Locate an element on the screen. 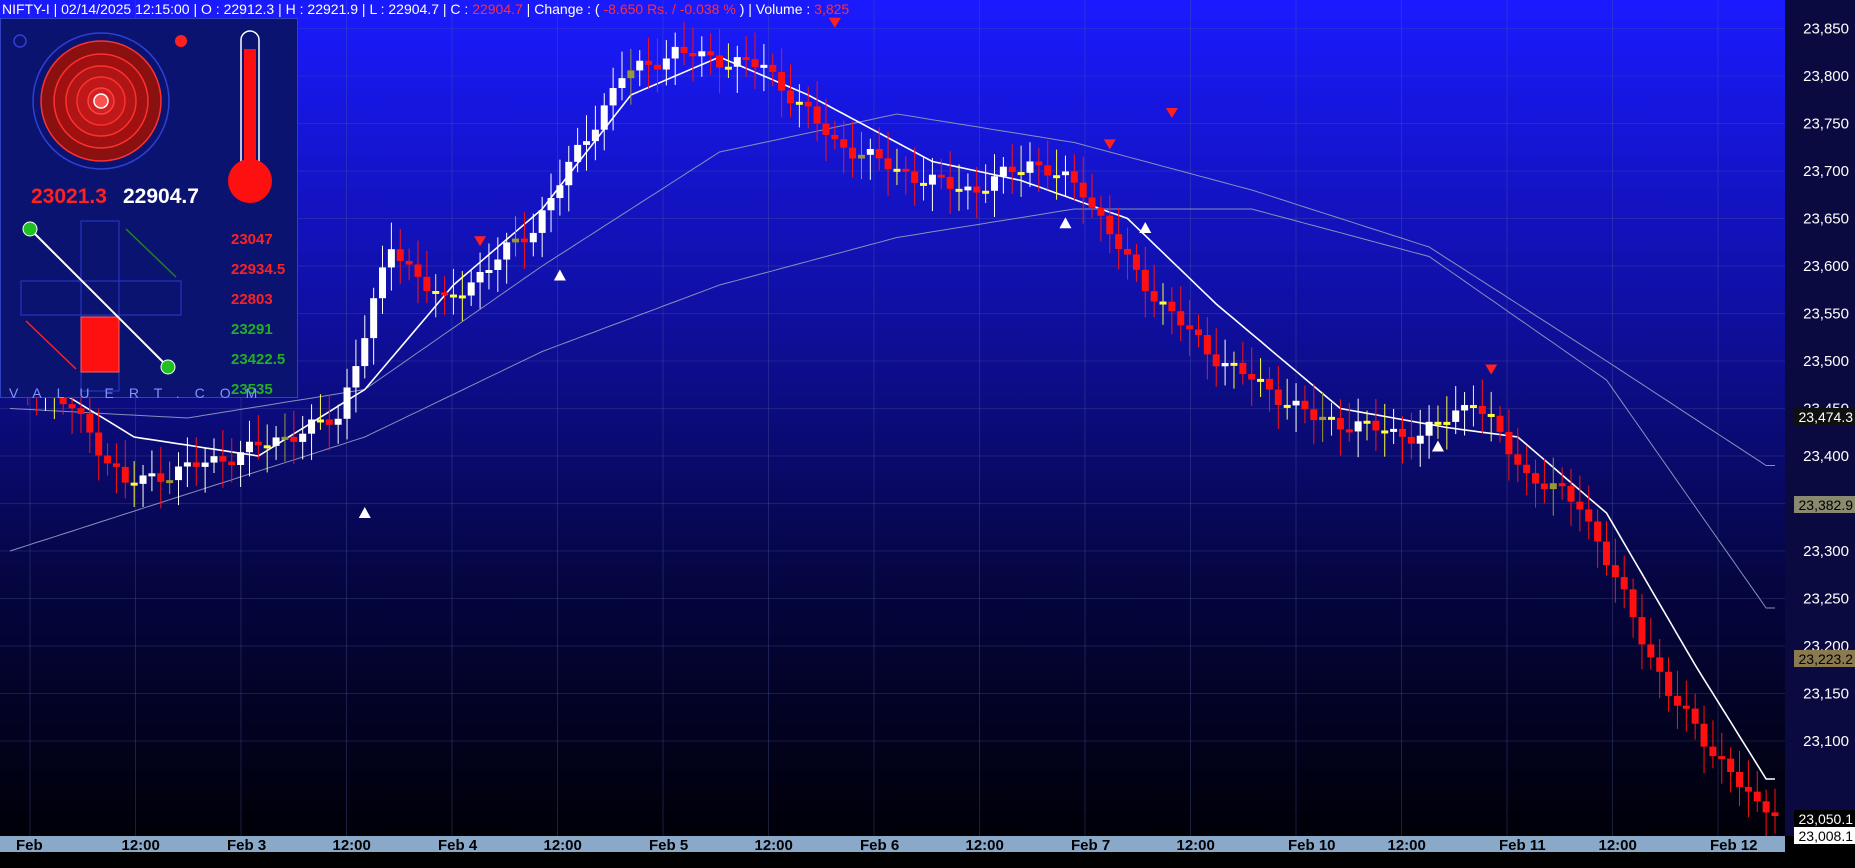  thermometer-bulb is located at coordinates (250, 181).